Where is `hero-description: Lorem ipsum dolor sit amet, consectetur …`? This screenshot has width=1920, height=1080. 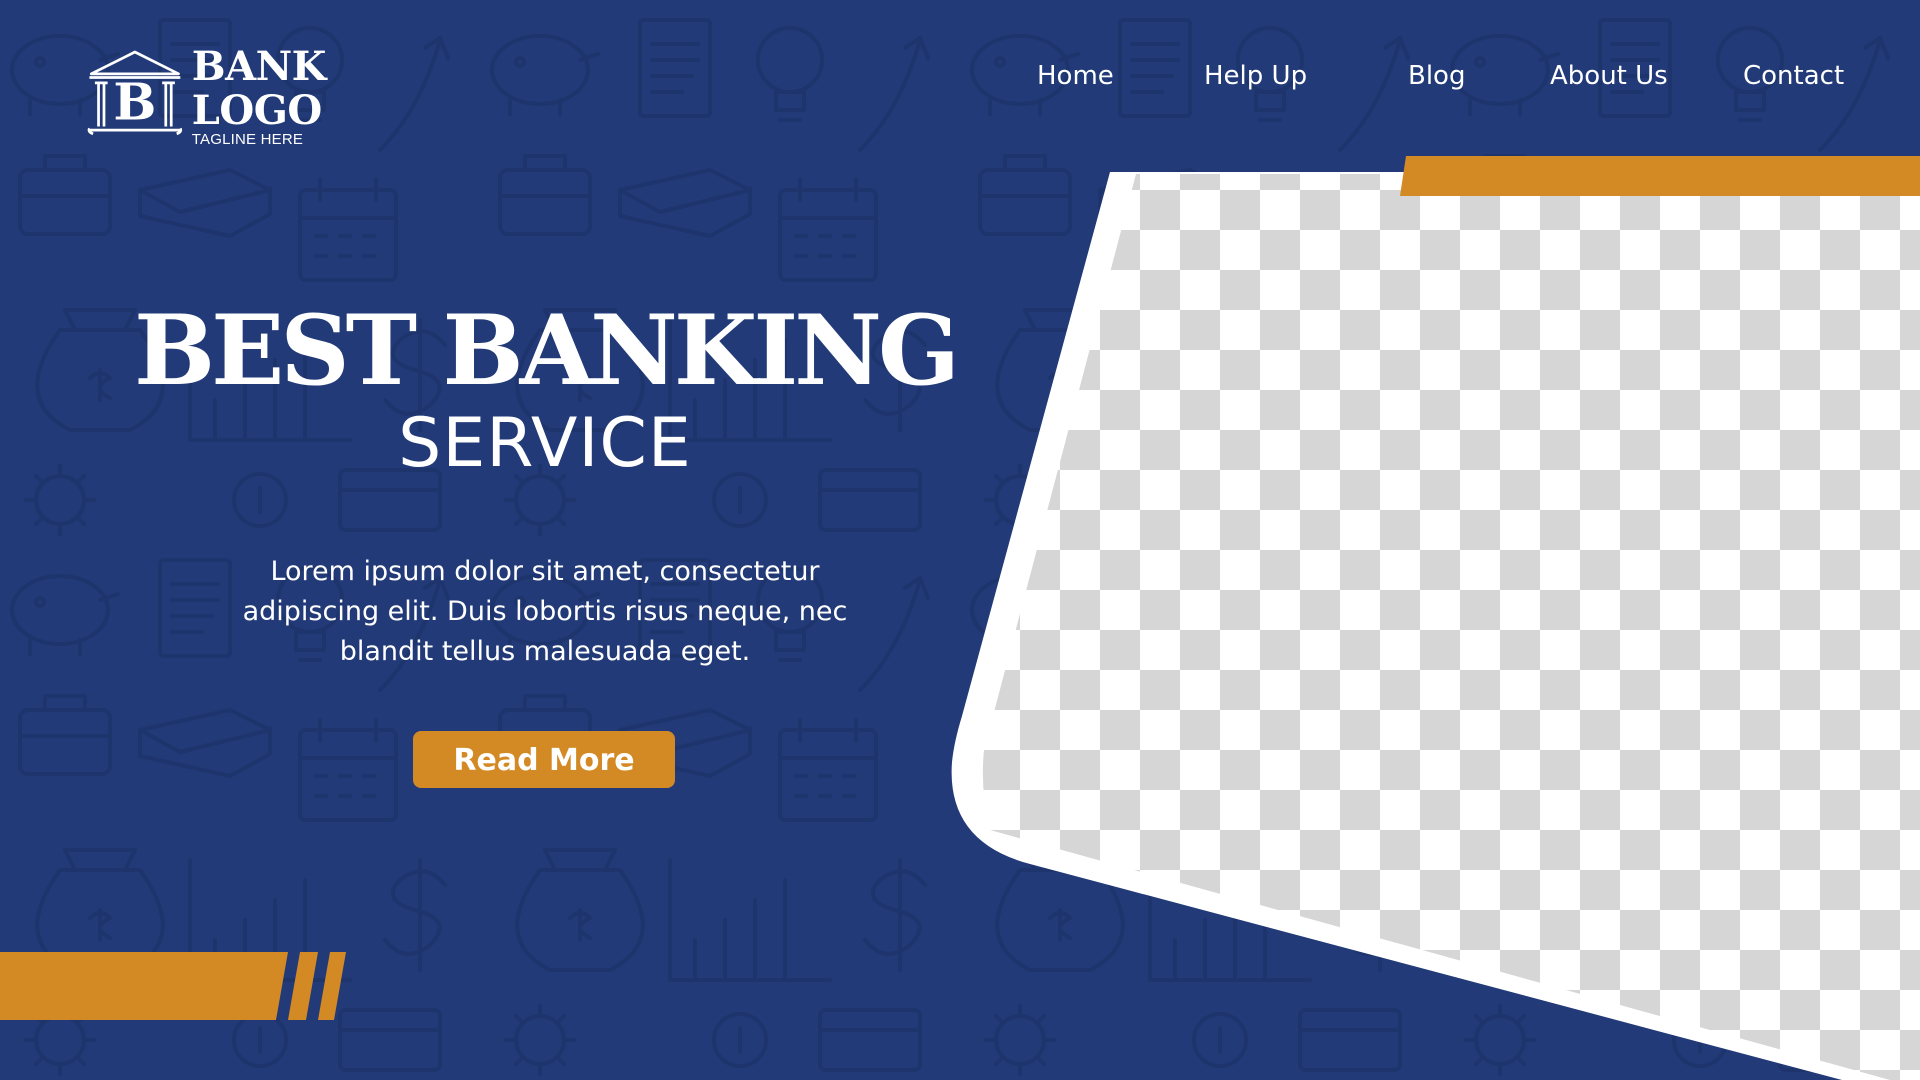
hero-description: Lorem ipsum dolor sit amet, consectetur … is located at coordinates (545, 612).